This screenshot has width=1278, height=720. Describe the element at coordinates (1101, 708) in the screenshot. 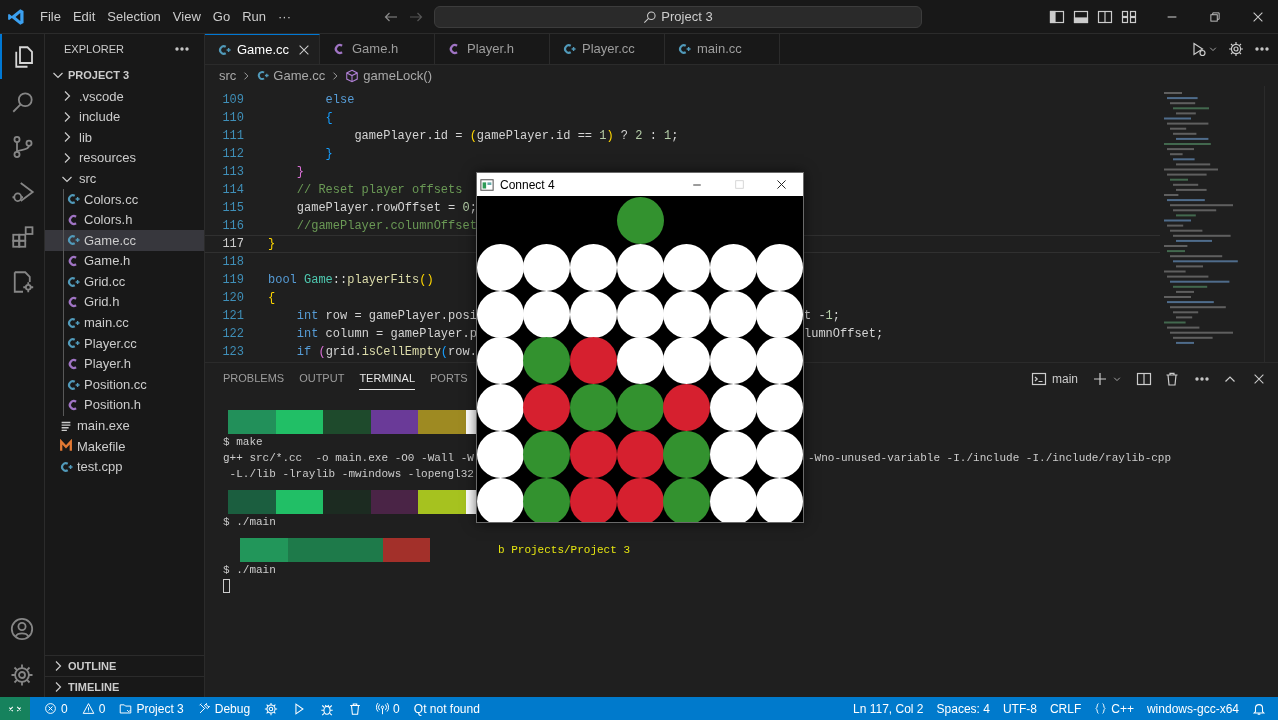

I see `braces-icon` at that location.